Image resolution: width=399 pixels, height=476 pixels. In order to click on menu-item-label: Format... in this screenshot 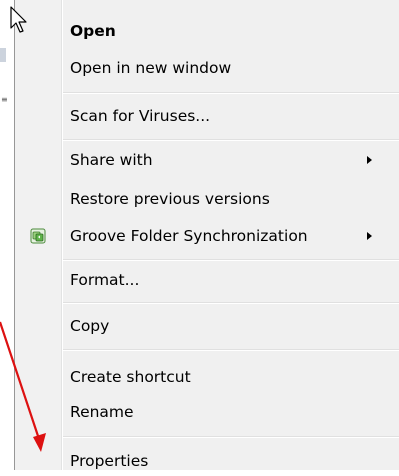, I will do `click(105, 280)`.